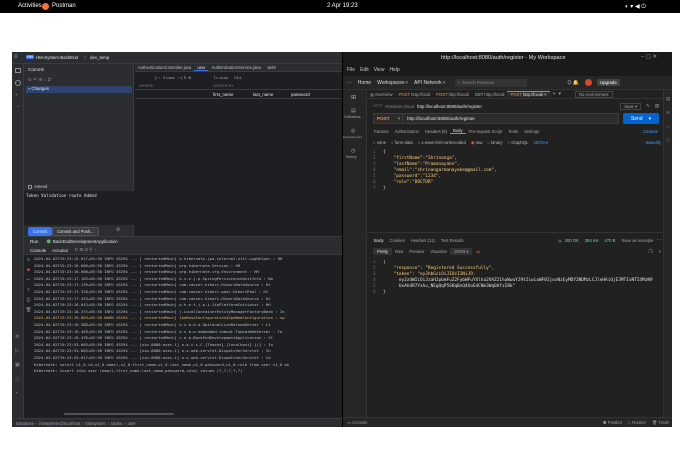  Describe the element at coordinates (59, 423) in the screenshot. I see `status-conn: himsystem@localhost` at that location.